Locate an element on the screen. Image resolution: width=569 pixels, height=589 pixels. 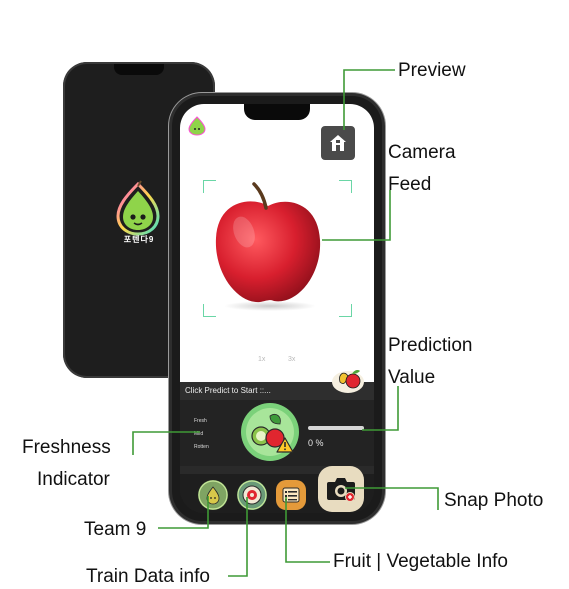
callout-preview: Preview is located at coordinates (432, 70).